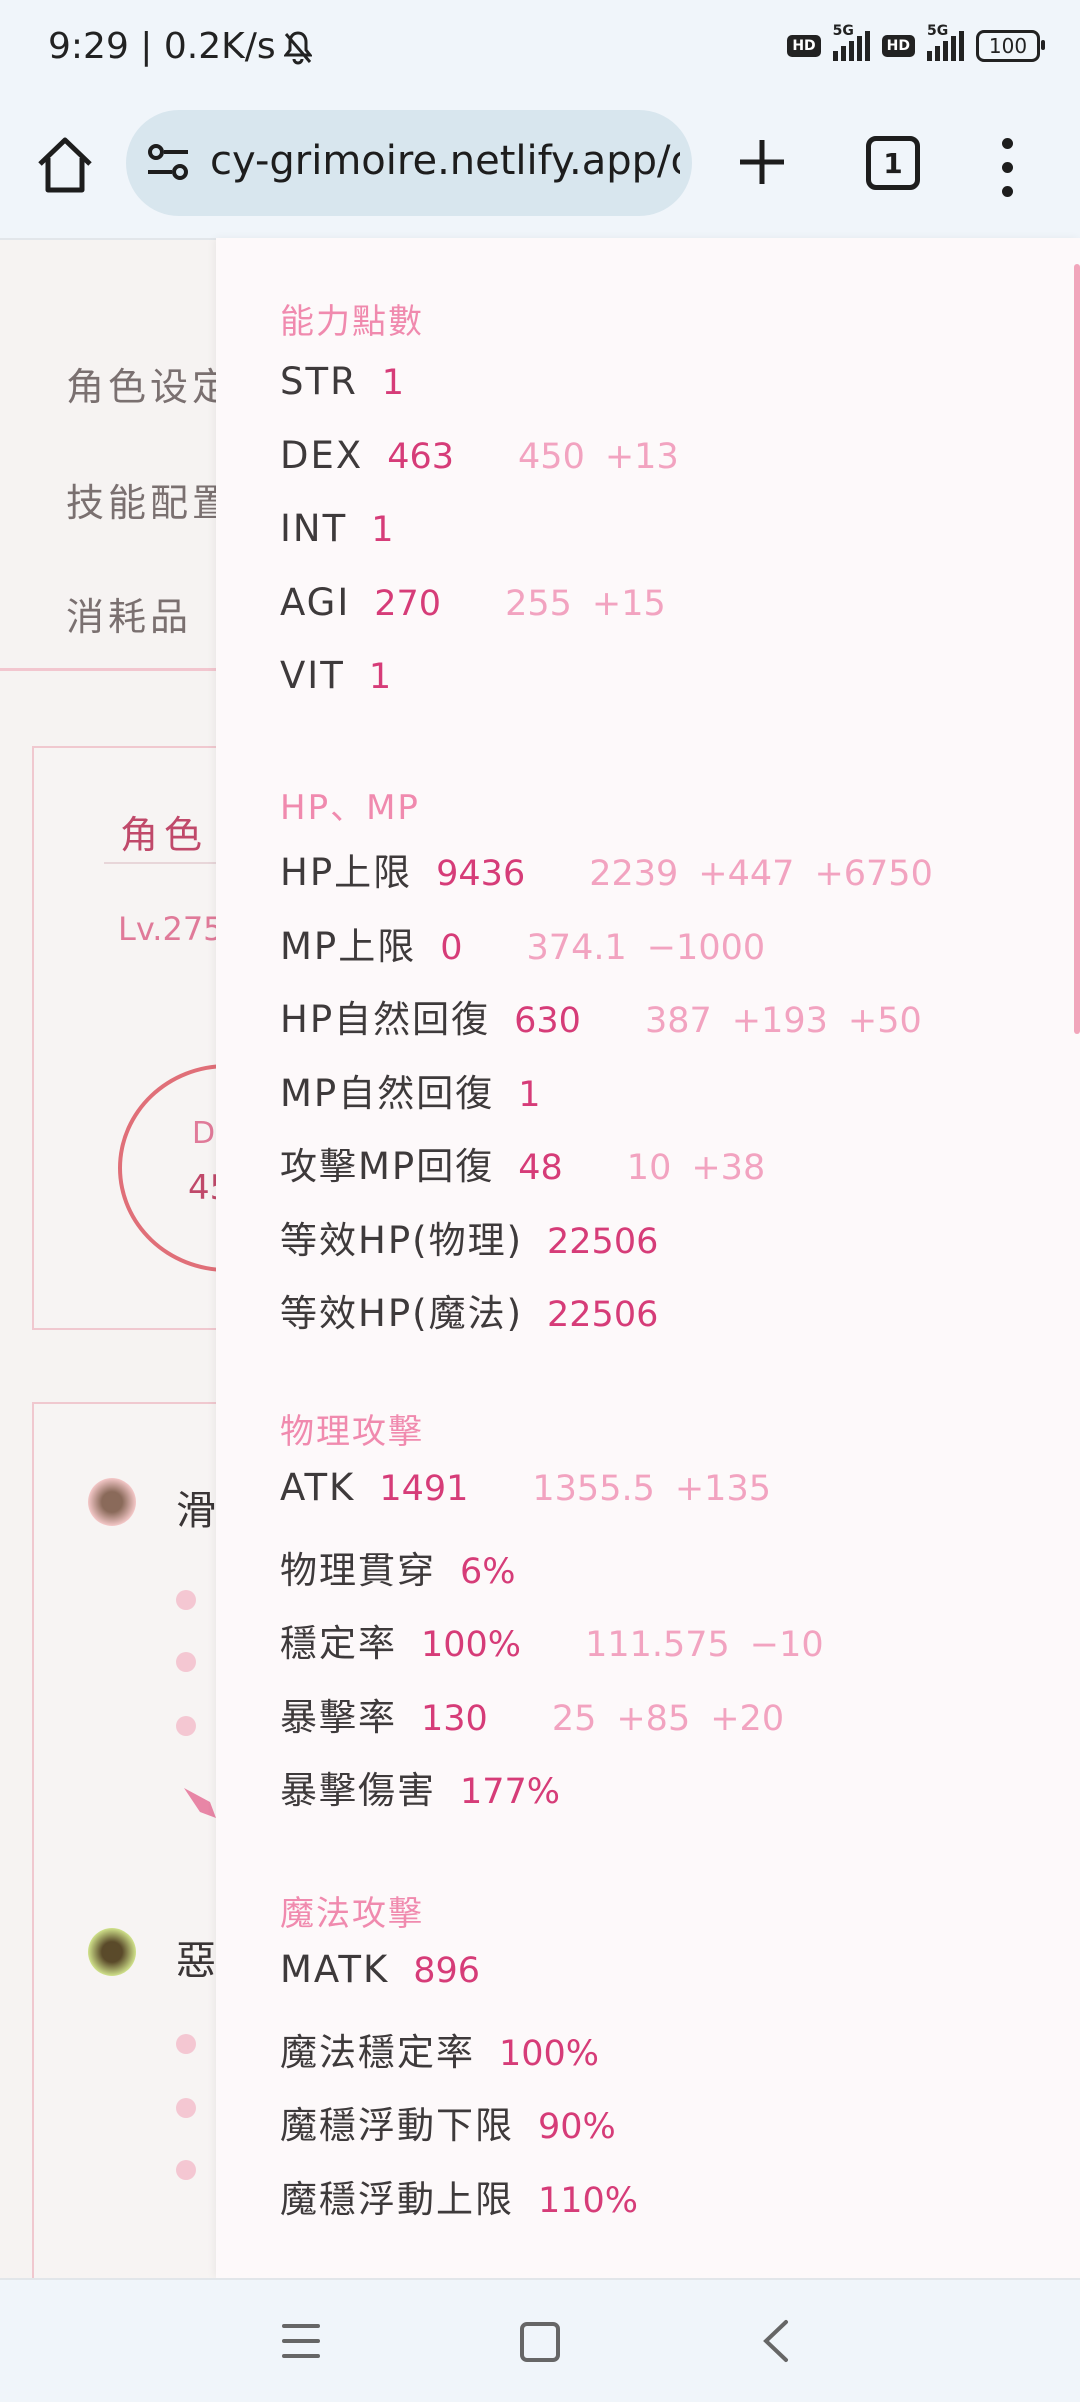  What do you see at coordinates (358, 1570) in the screenshot?
I see `stat-label: 物理貫穿` at bounding box center [358, 1570].